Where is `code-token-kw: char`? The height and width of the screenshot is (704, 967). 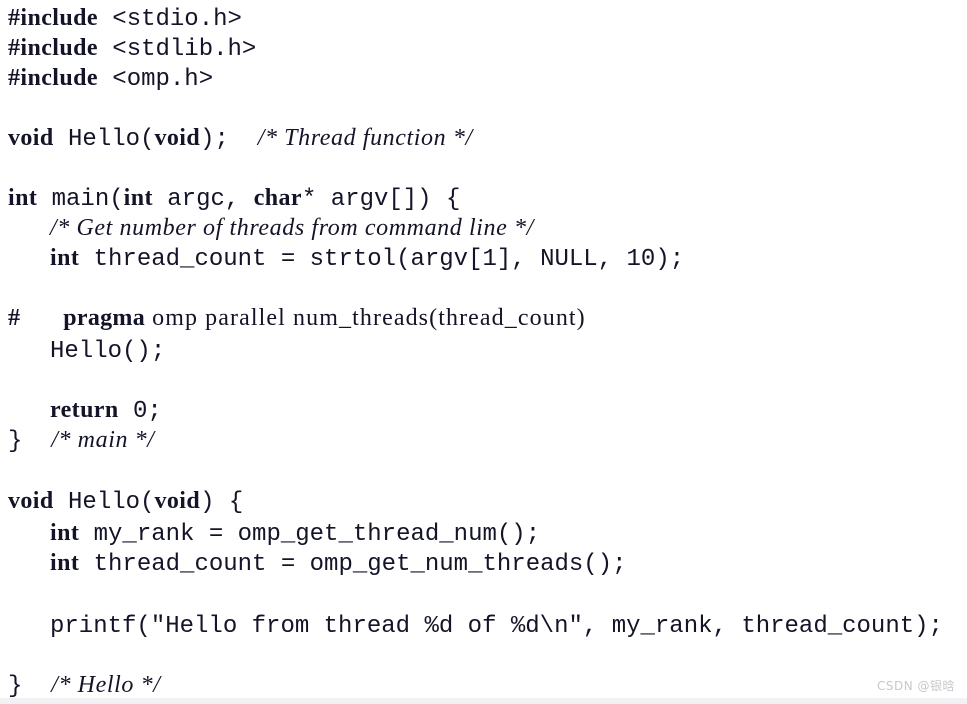
code-token-kw: char is located at coordinates (277, 198).